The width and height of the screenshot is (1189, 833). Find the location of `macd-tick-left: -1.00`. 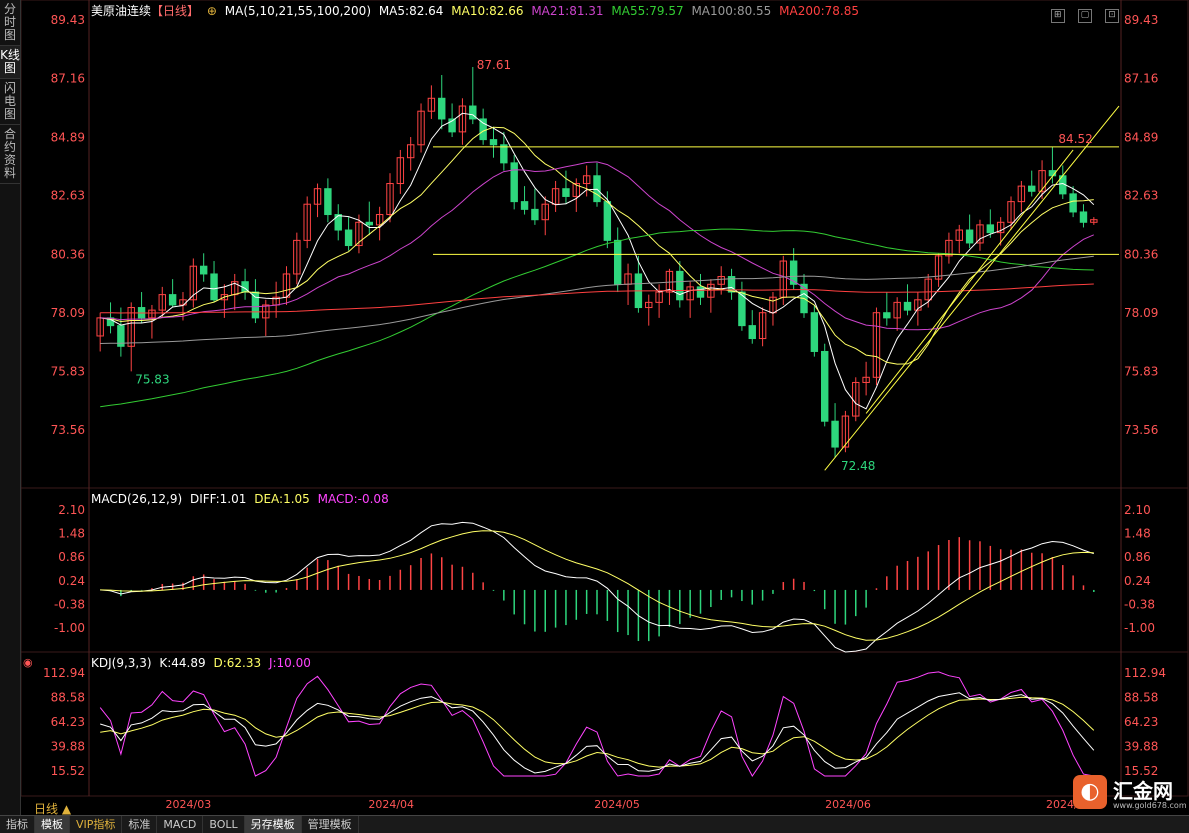

macd-tick-left: -1.00 is located at coordinates (69, 628).